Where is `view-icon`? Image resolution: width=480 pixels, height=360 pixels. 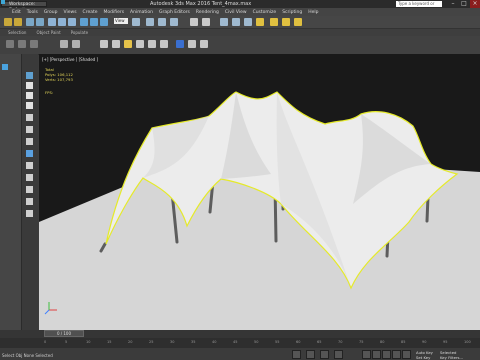
view-icon is located at coordinates (180, 44).